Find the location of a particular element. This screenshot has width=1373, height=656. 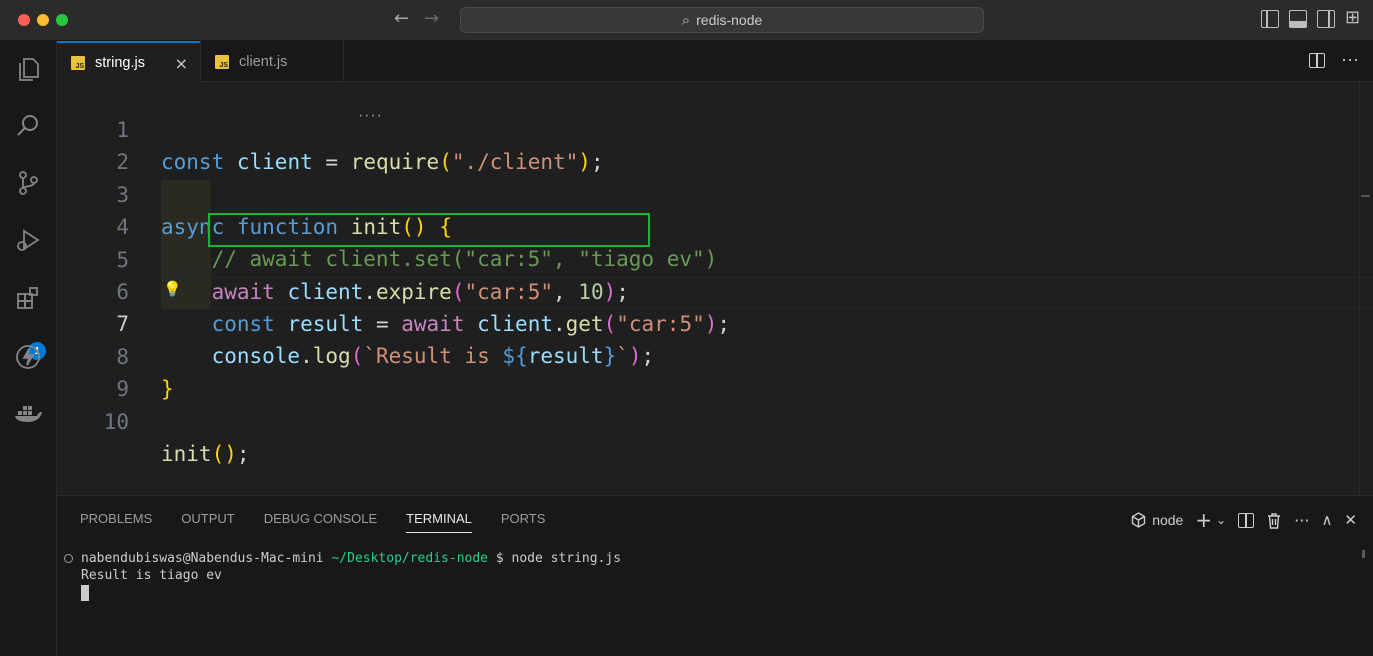

close-icon: ✕ is located at coordinates (1350, 520).